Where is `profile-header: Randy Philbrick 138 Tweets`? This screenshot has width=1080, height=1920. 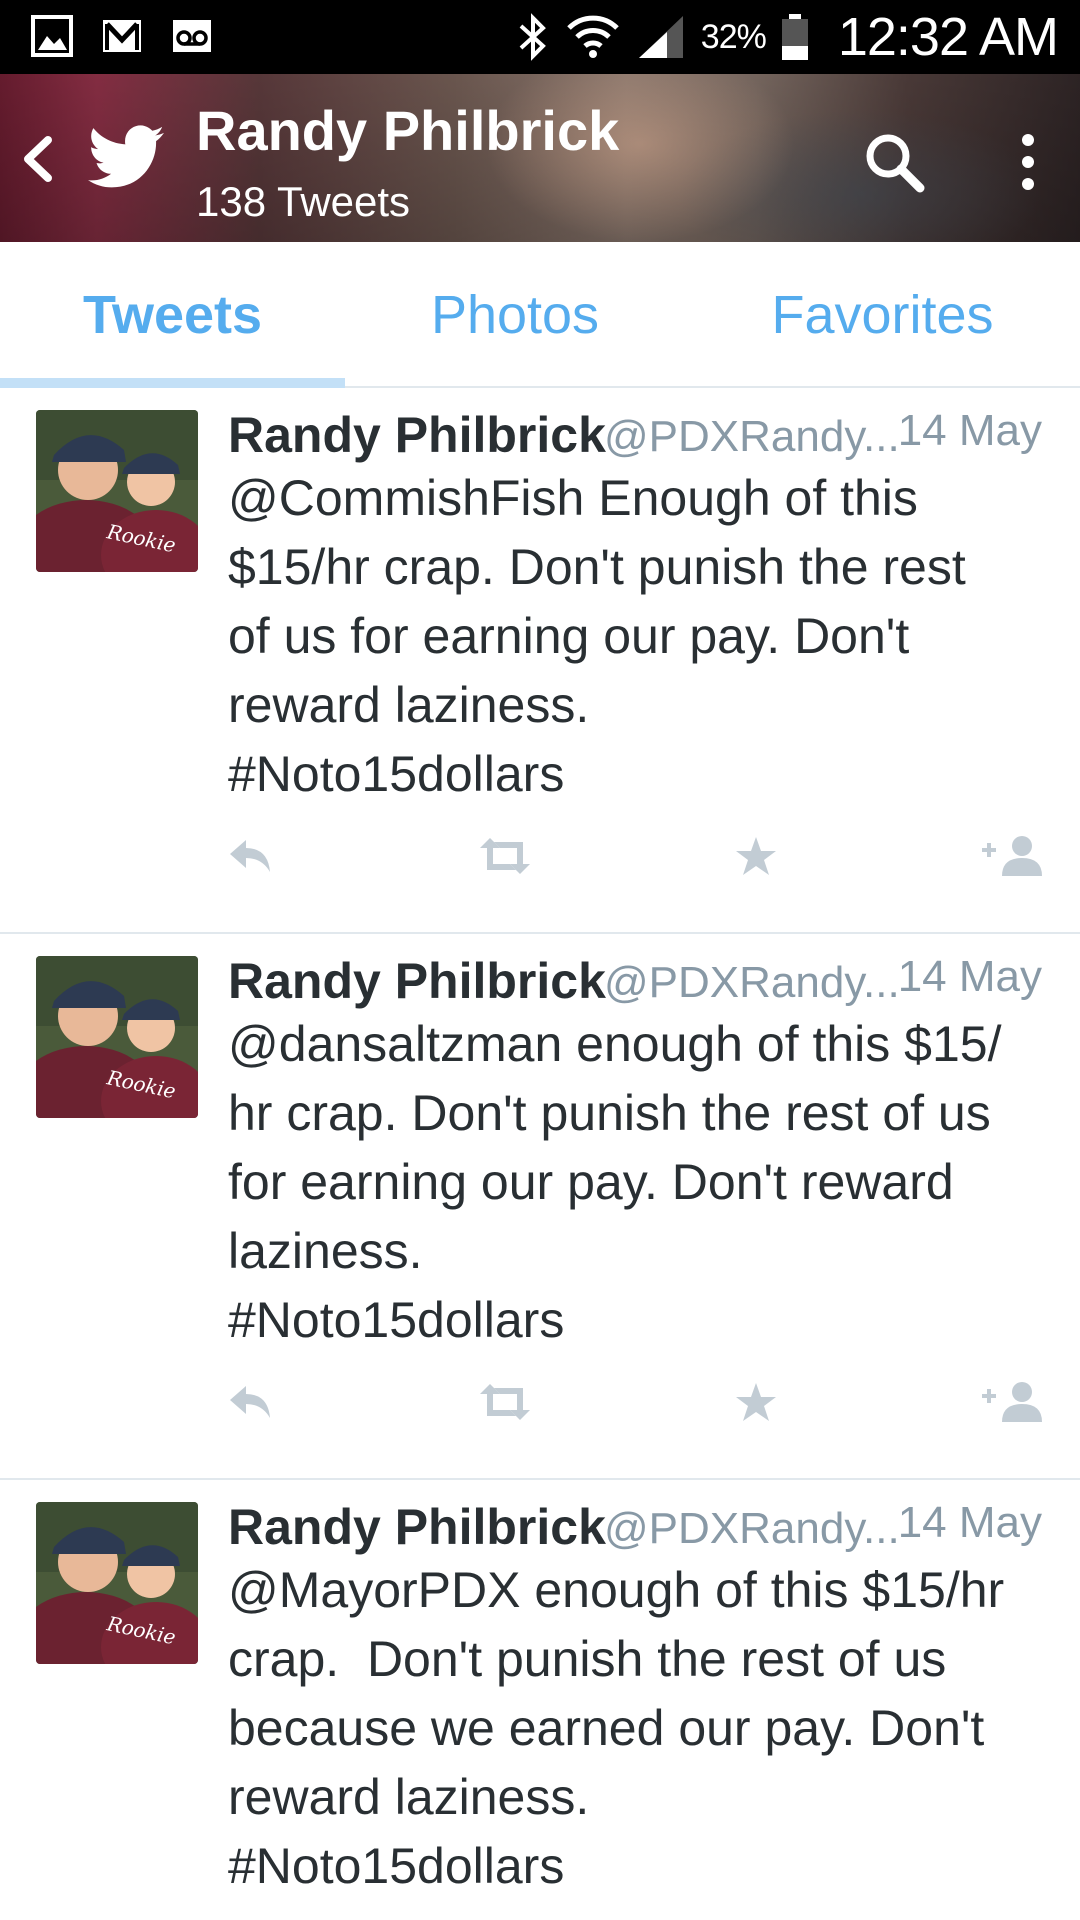
profile-header: Randy Philbrick 138 Tweets is located at coordinates (540, 158).